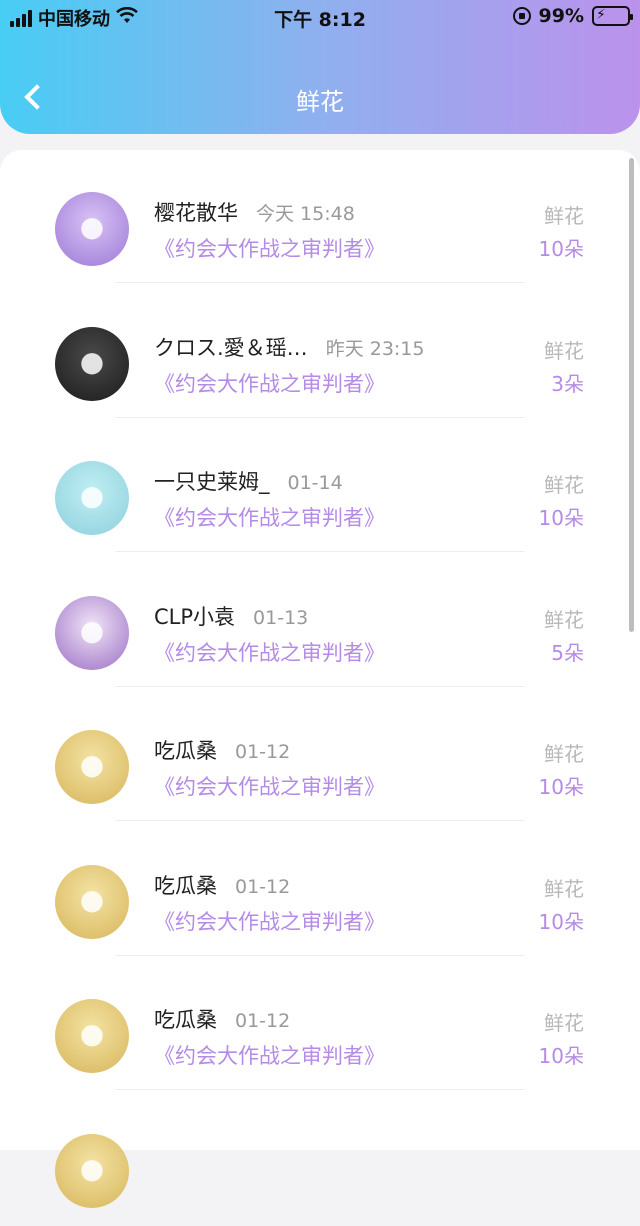  What do you see at coordinates (567, 652) in the screenshot?
I see `gift-count: 5朵` at bounding box center [567, 652].